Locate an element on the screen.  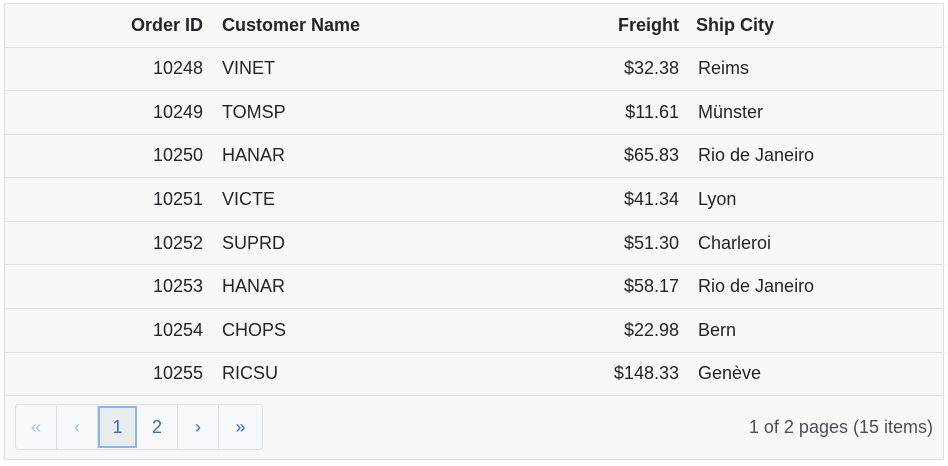
cell-freight: $41.34 is located at coordinates (581, 199).